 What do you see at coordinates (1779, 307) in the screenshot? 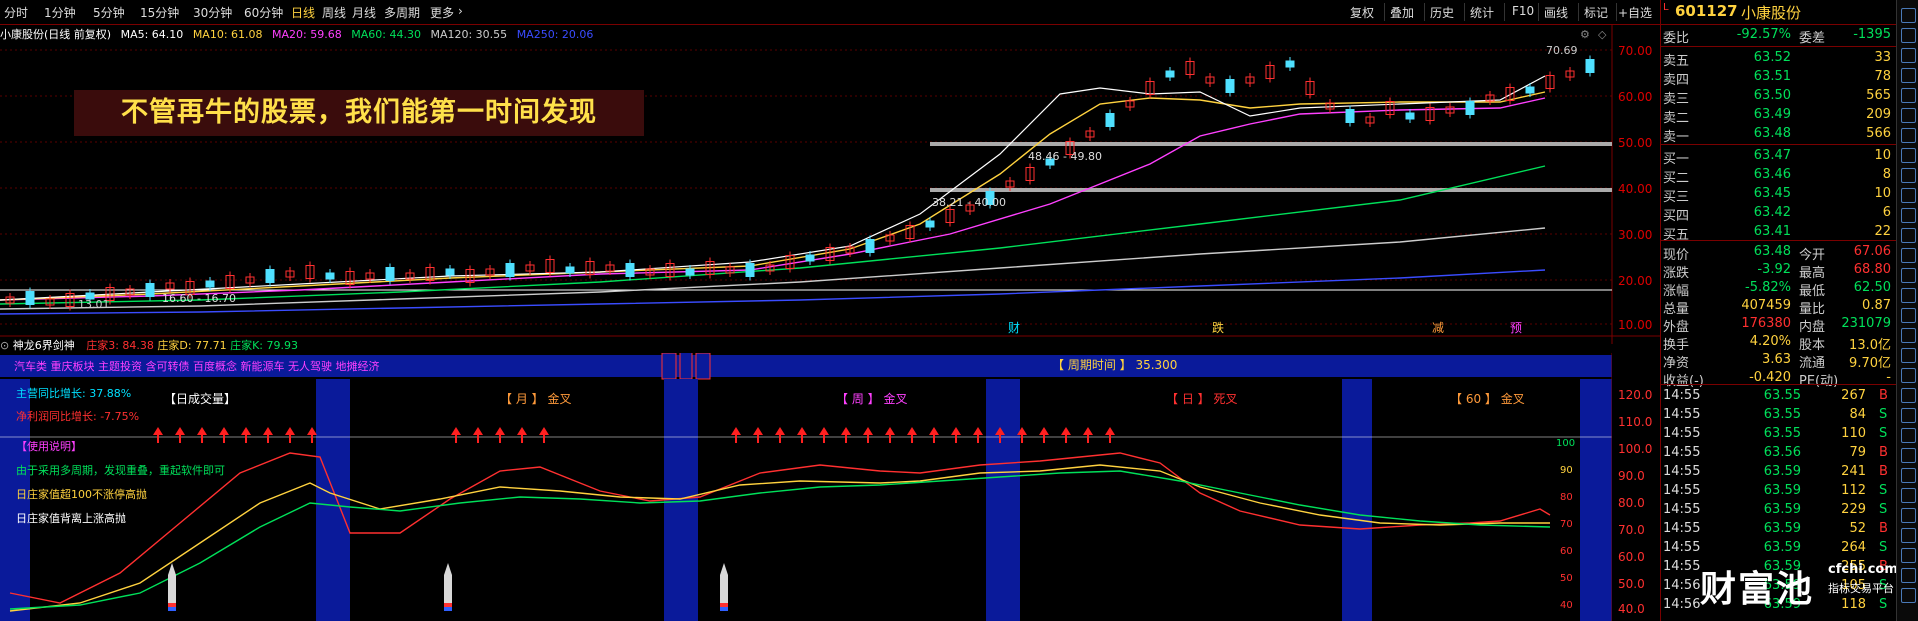
I see `stat-row: 总量 407459 量比 0.87` at bounding box center [1779, 307].